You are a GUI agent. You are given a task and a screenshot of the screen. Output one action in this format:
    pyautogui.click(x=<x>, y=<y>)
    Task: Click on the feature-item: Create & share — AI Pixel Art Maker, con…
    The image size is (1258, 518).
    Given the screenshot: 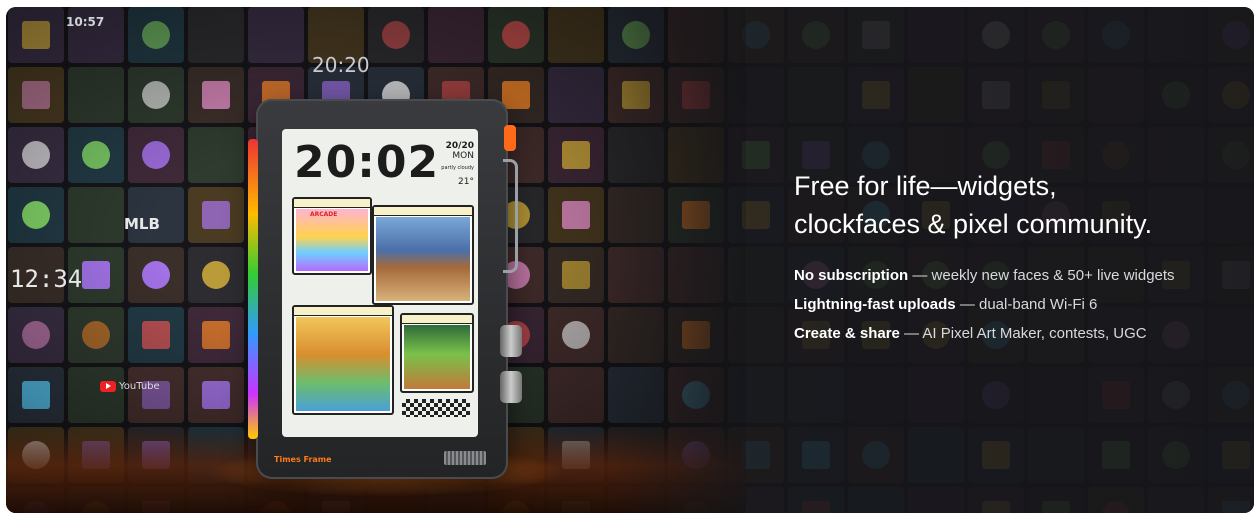 What is the action you would take?
    pyautogui.click(x=1019, y=333)
    